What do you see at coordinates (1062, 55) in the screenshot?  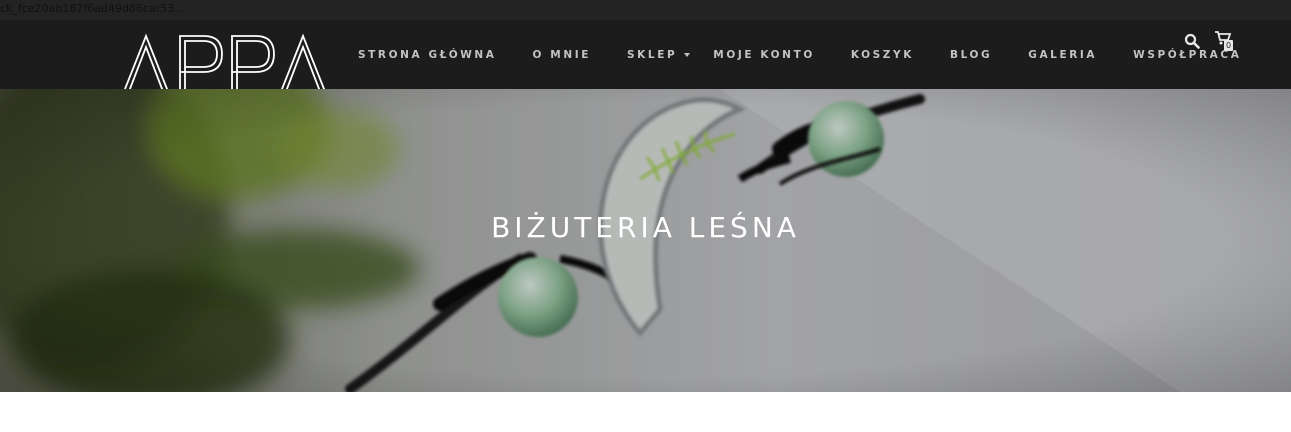 I see `nav-item-galeria: GALERIA` at bounding box center [1062, 55].